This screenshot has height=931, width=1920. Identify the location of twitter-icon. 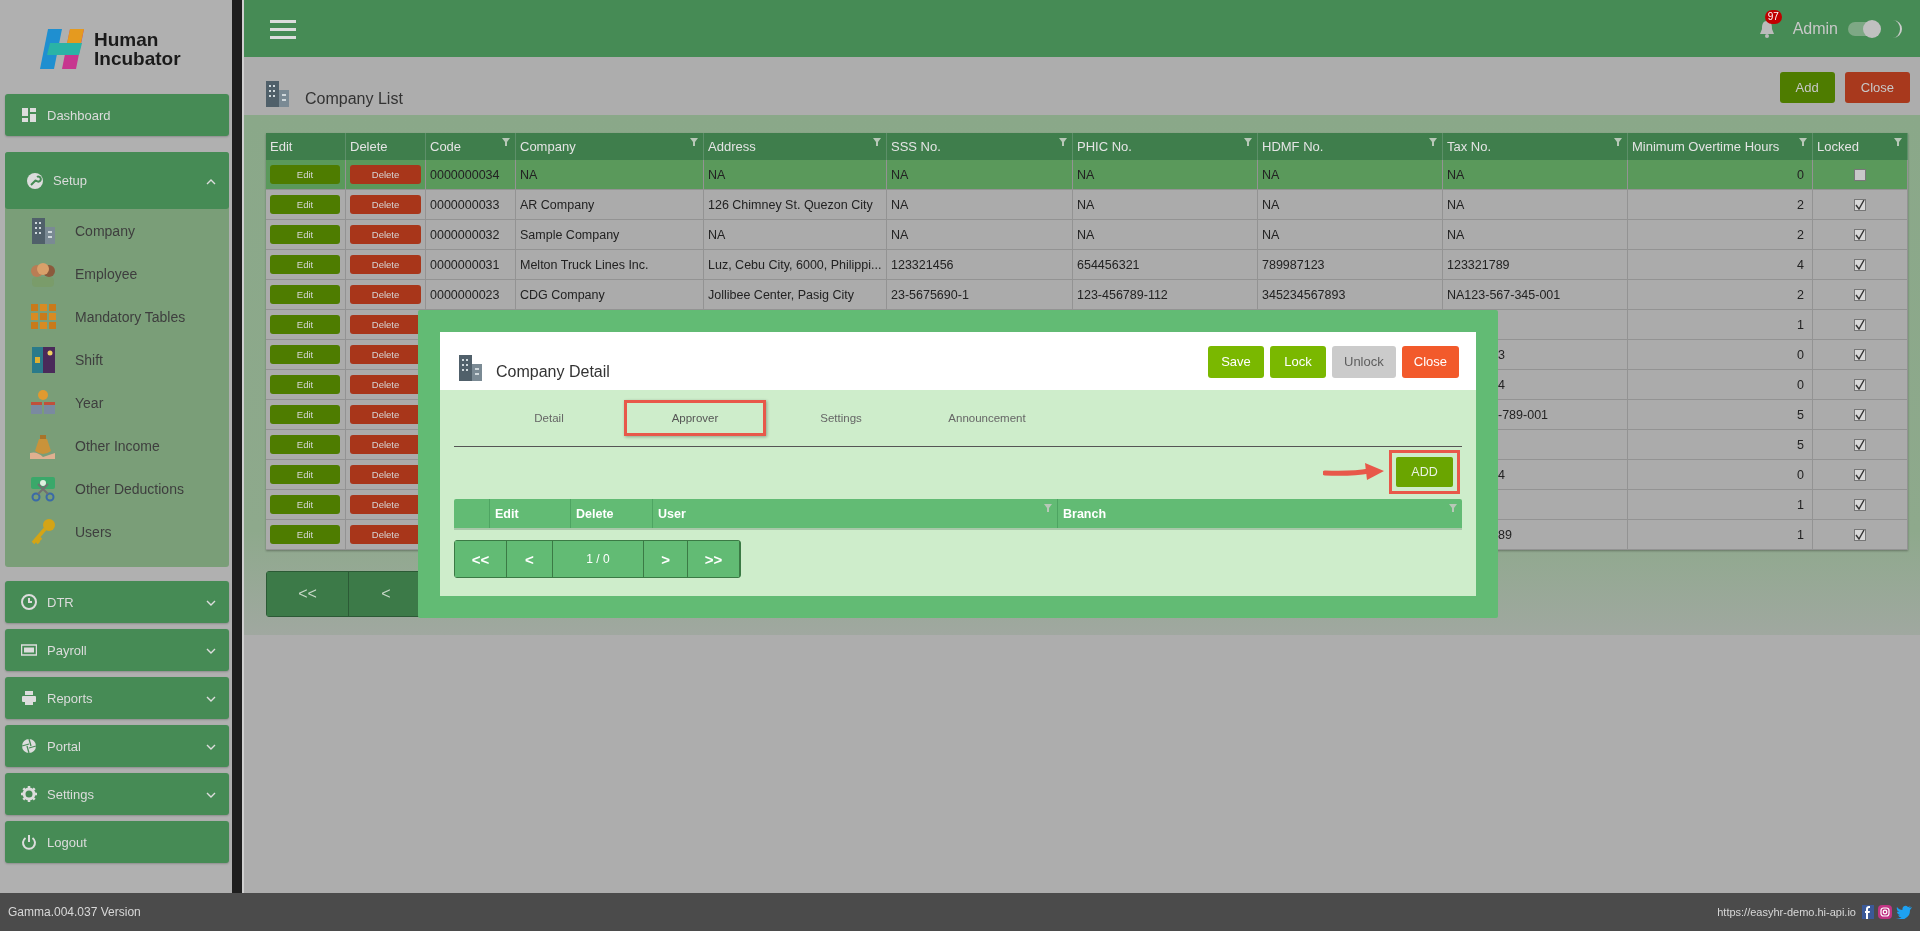
(1904, 912).